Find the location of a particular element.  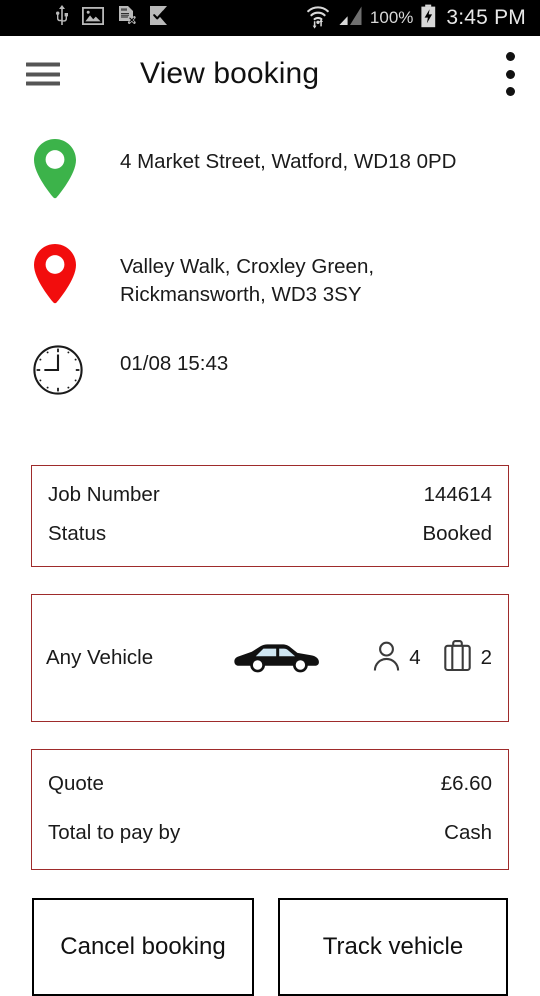

pickup-icon-cell is located at coordinates (76, 170).